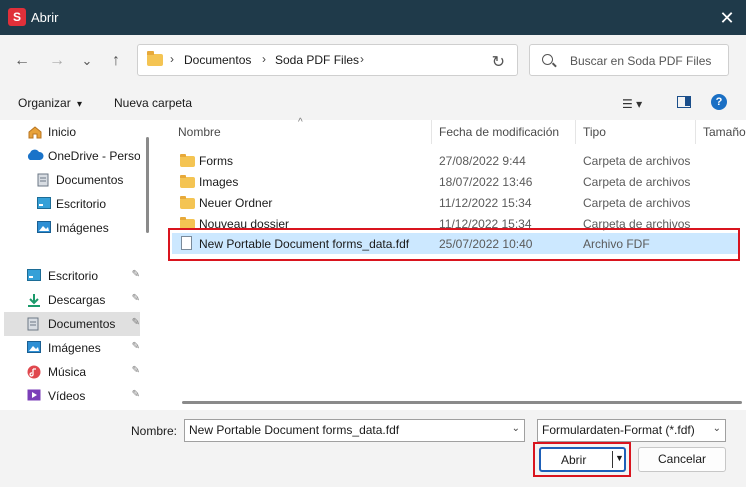 This screenshot has width=746, height=487. Describe the element at coordinates (486, 182) in the screenshot. I see `file-modified: 18/07/2022 13:46` at that location.